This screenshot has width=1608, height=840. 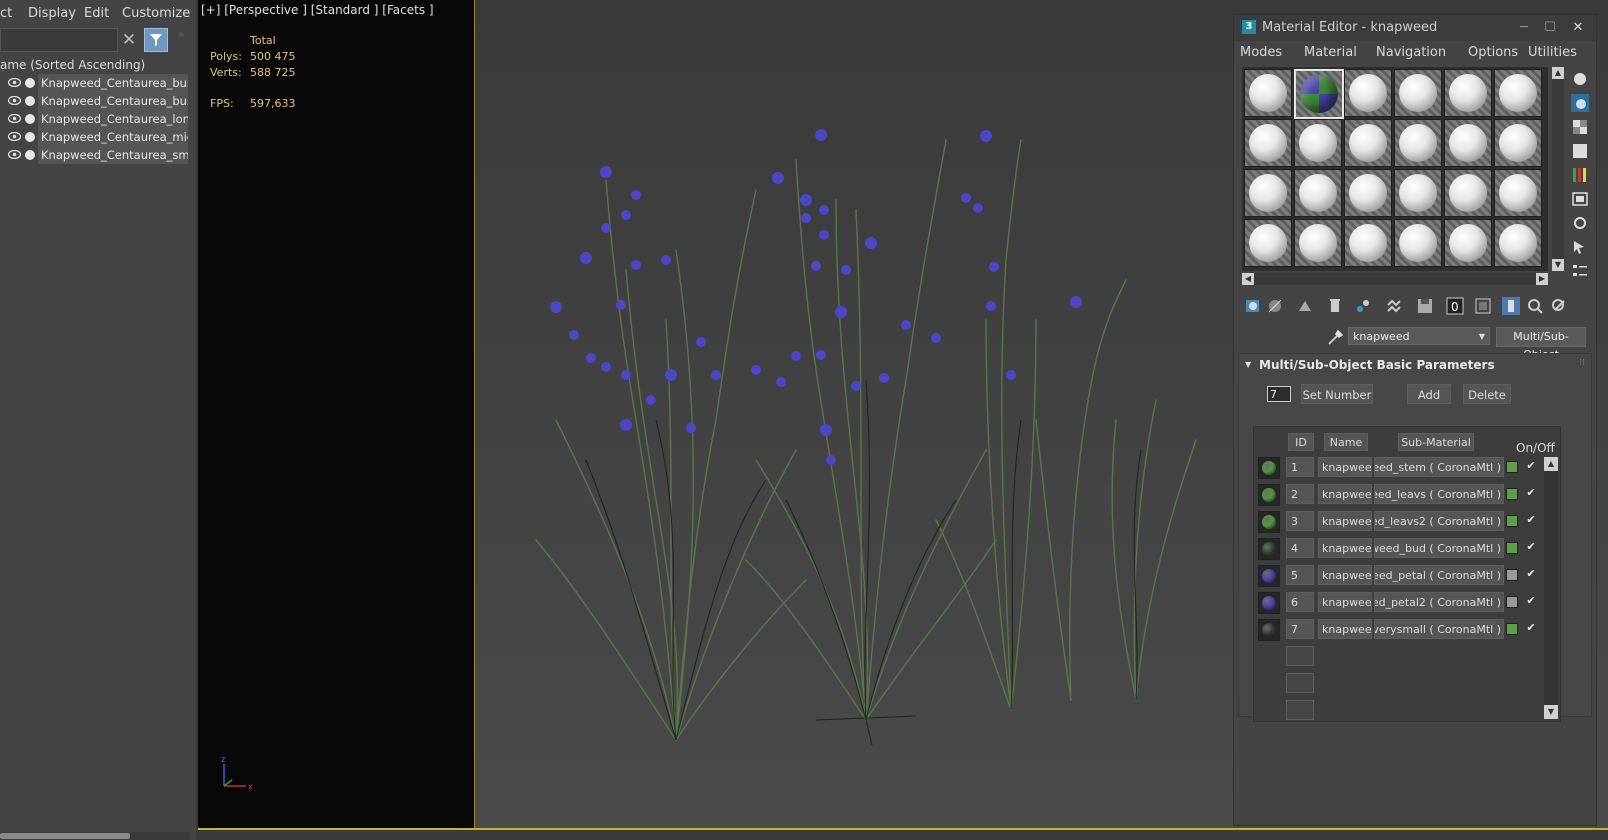 I want to click on menu-material: Material, so click(x=1330, y=52).